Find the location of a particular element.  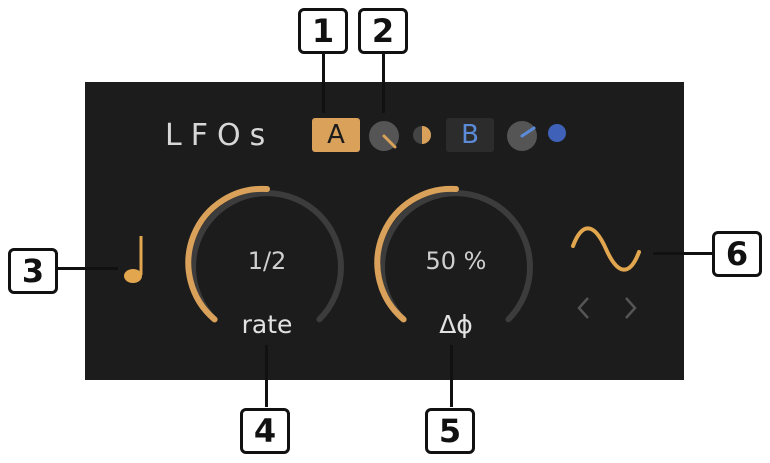

callout-badge-5: 5 is located at coordinates (450, 431).